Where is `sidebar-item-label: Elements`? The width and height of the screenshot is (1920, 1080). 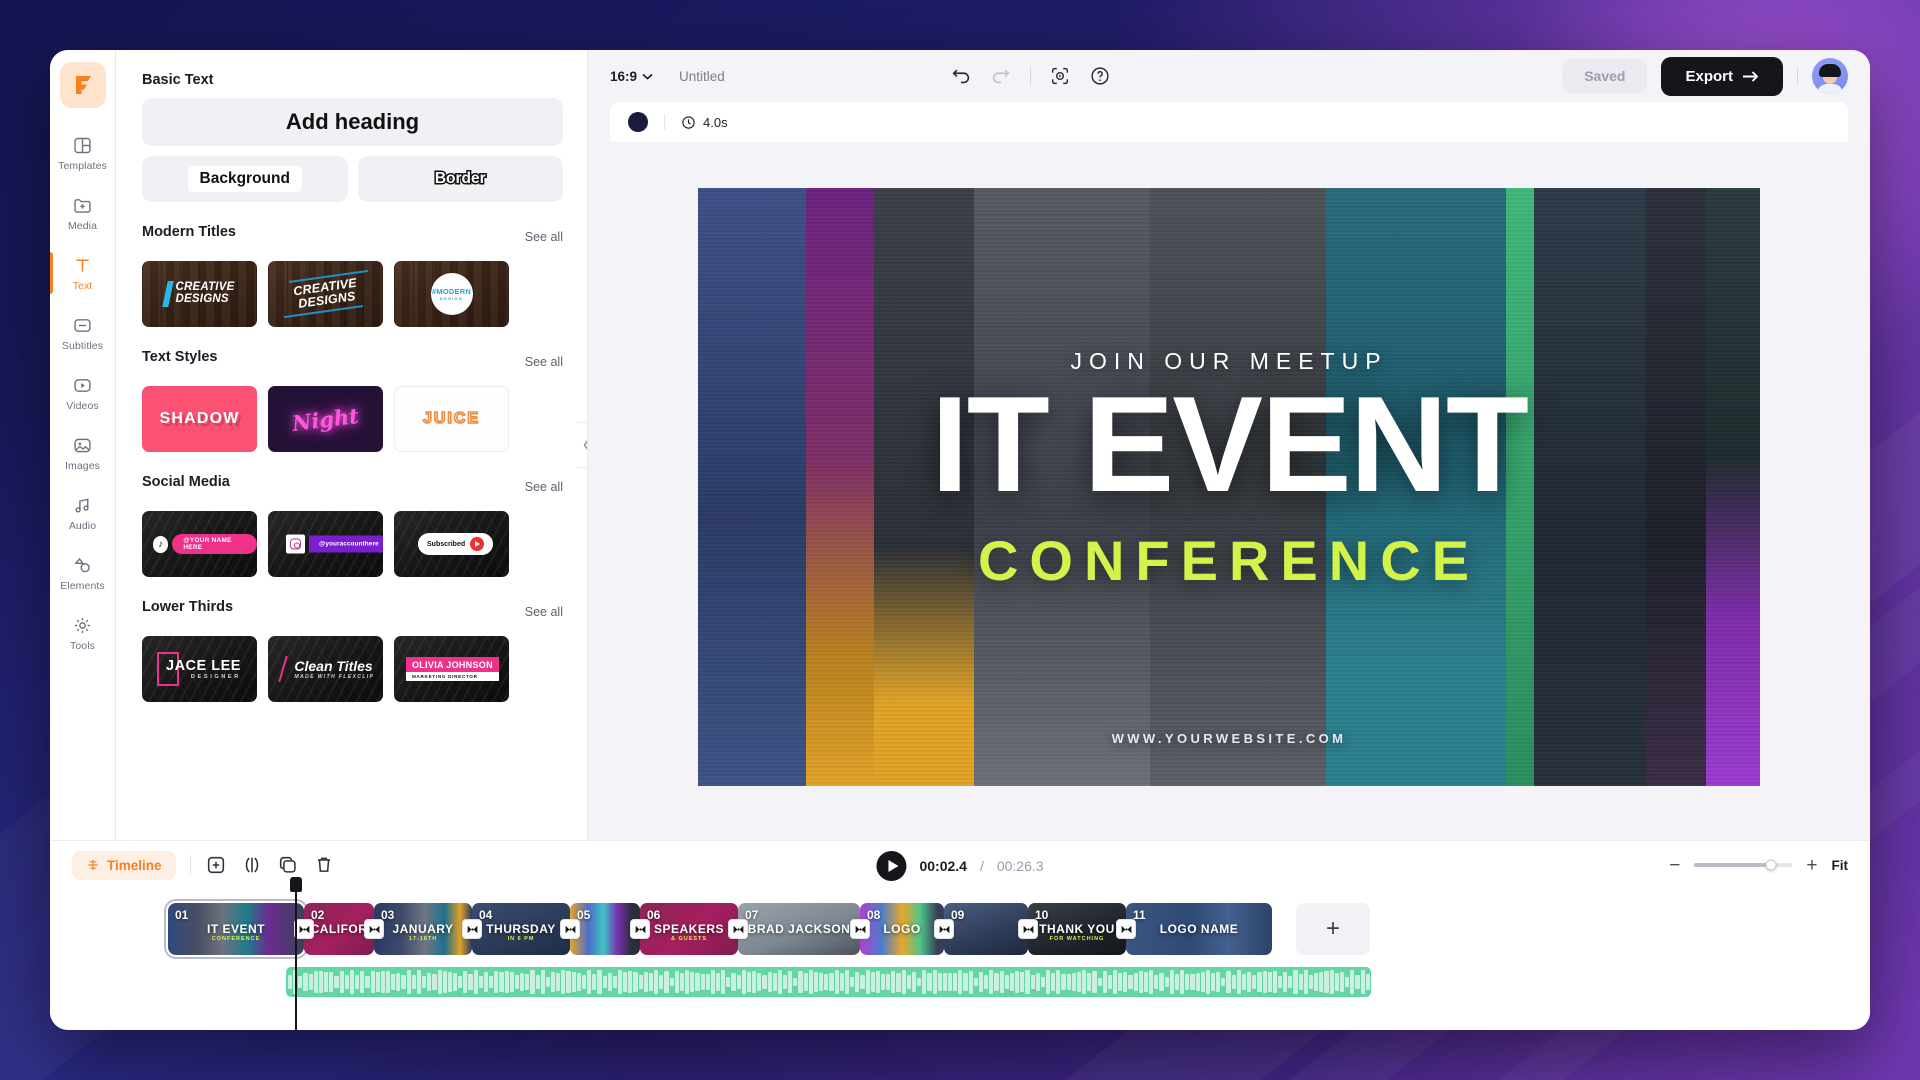
sidebar-item-label: Elements is located at coordinates (82, 585).